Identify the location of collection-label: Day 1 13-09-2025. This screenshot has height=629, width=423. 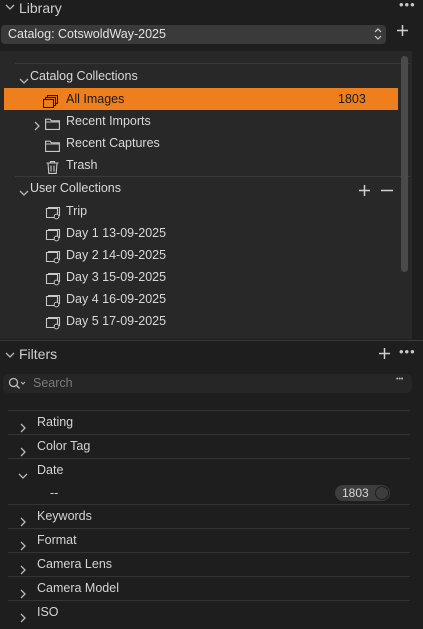
(116, 233).